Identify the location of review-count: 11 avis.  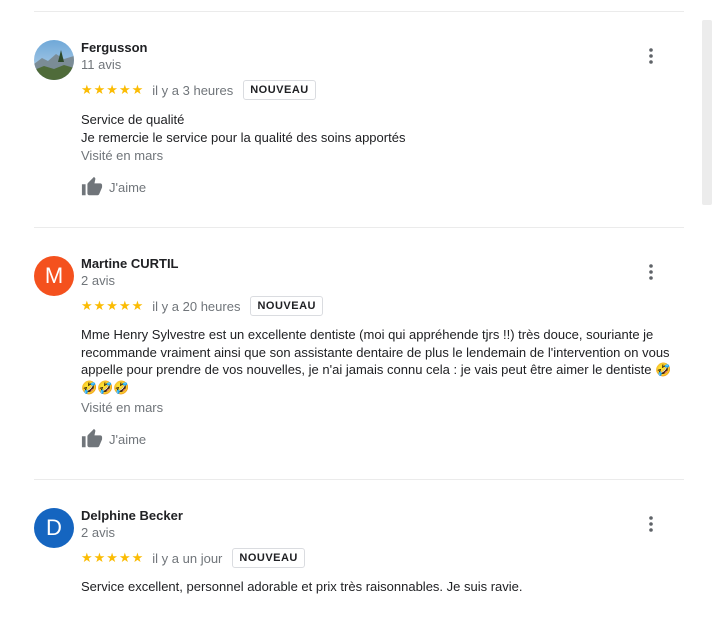
(101, 64).